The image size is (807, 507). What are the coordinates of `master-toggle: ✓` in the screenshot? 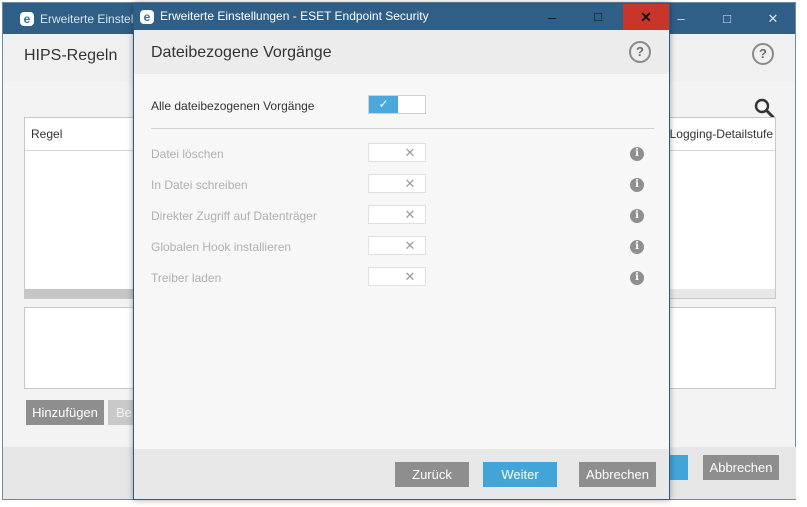 It's located at (397, 104).